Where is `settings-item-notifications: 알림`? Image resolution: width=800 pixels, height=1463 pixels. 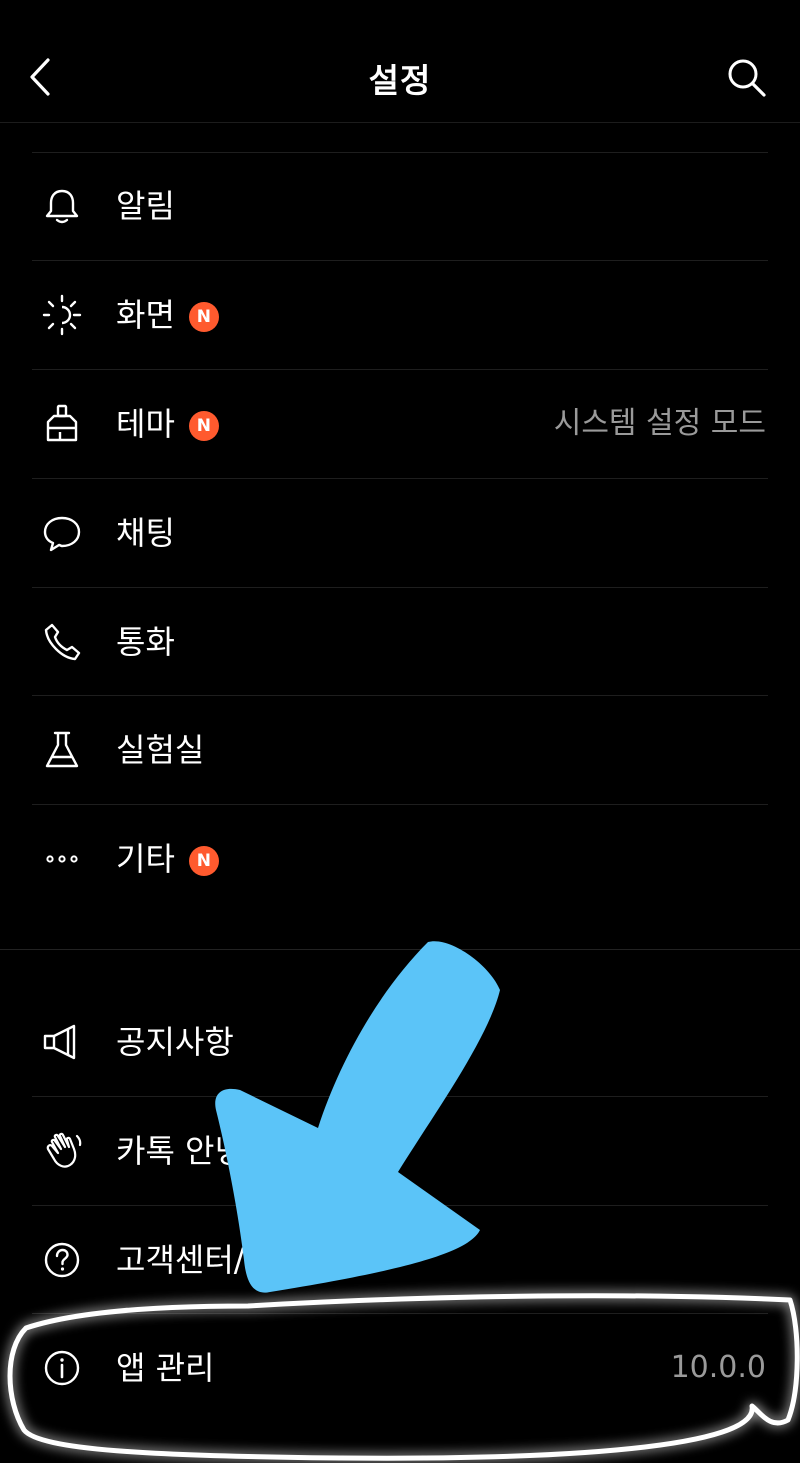
settings-item-notifications: 알림 is located at coordinates (400, 206).